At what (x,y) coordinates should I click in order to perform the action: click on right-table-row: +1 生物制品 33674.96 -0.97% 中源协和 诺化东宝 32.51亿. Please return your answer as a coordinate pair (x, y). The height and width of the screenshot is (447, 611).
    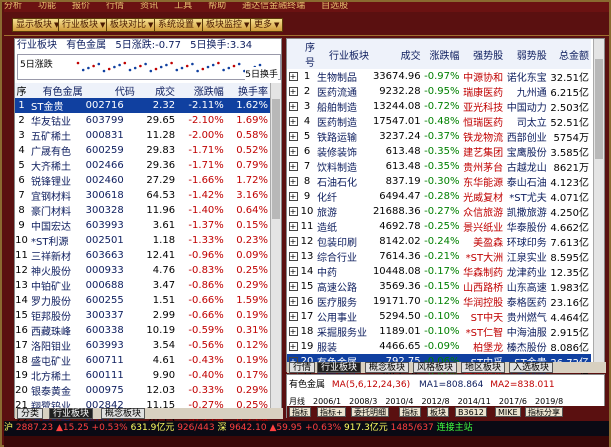
    Looking at the image, I should click on (439, 76).